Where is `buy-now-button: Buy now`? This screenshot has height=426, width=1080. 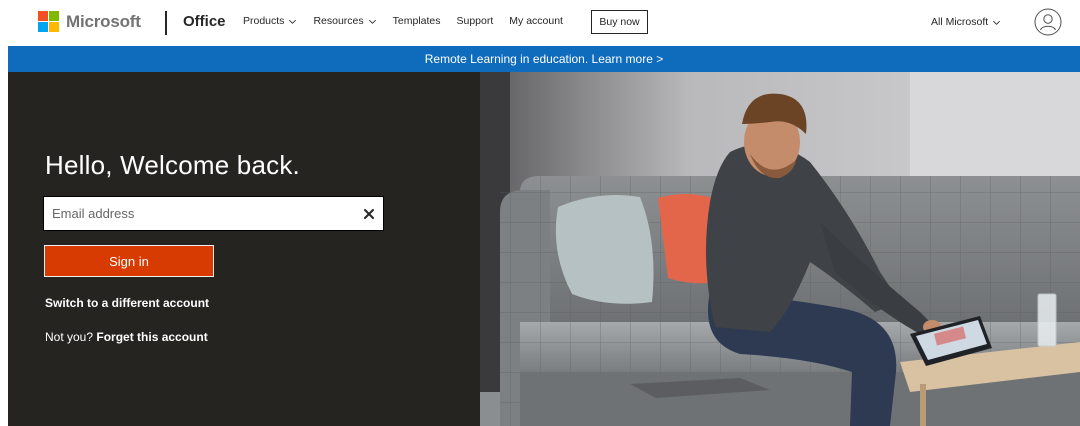
buy-now-button: Buy now is located at coordinates (619, 22).